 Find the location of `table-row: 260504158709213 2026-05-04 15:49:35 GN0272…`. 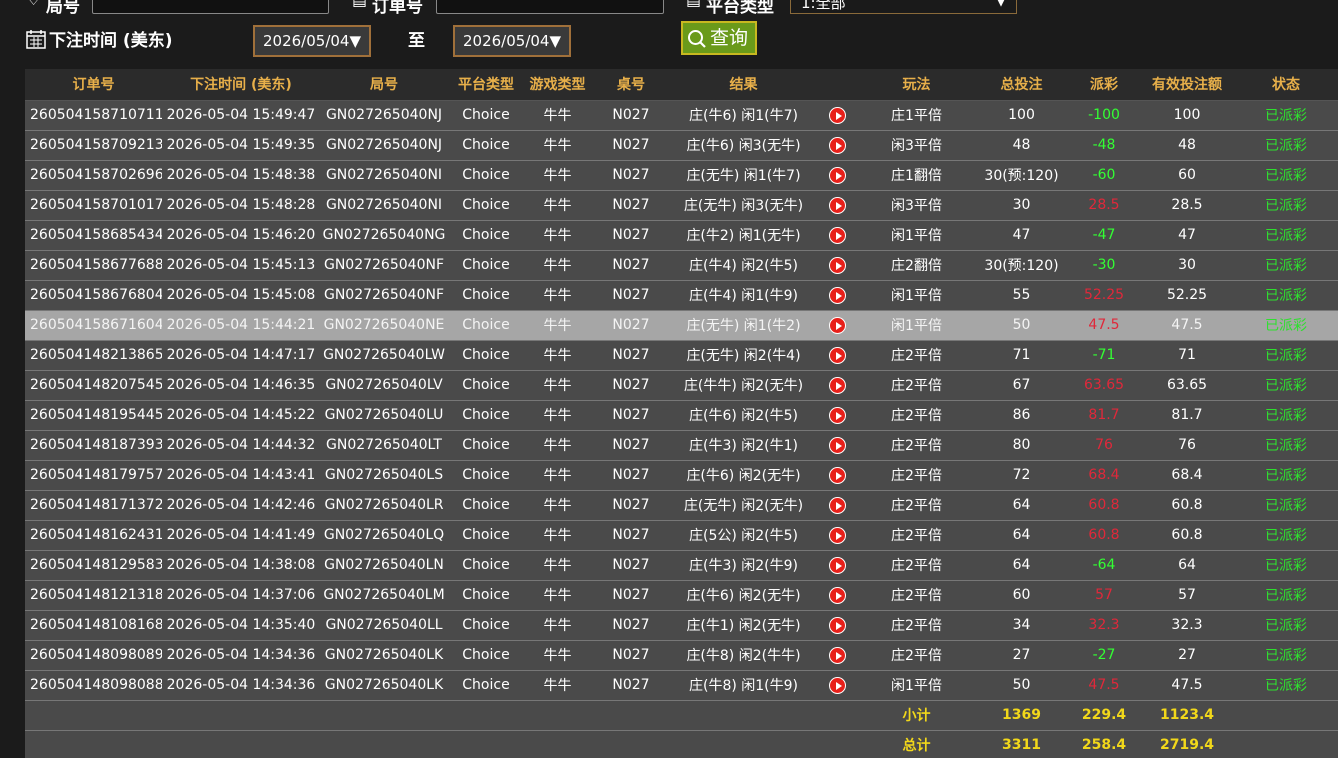

table-row: 260504158709213 2026-05-04 15:49:35 GN0272… is located at coordinates (681, 145).